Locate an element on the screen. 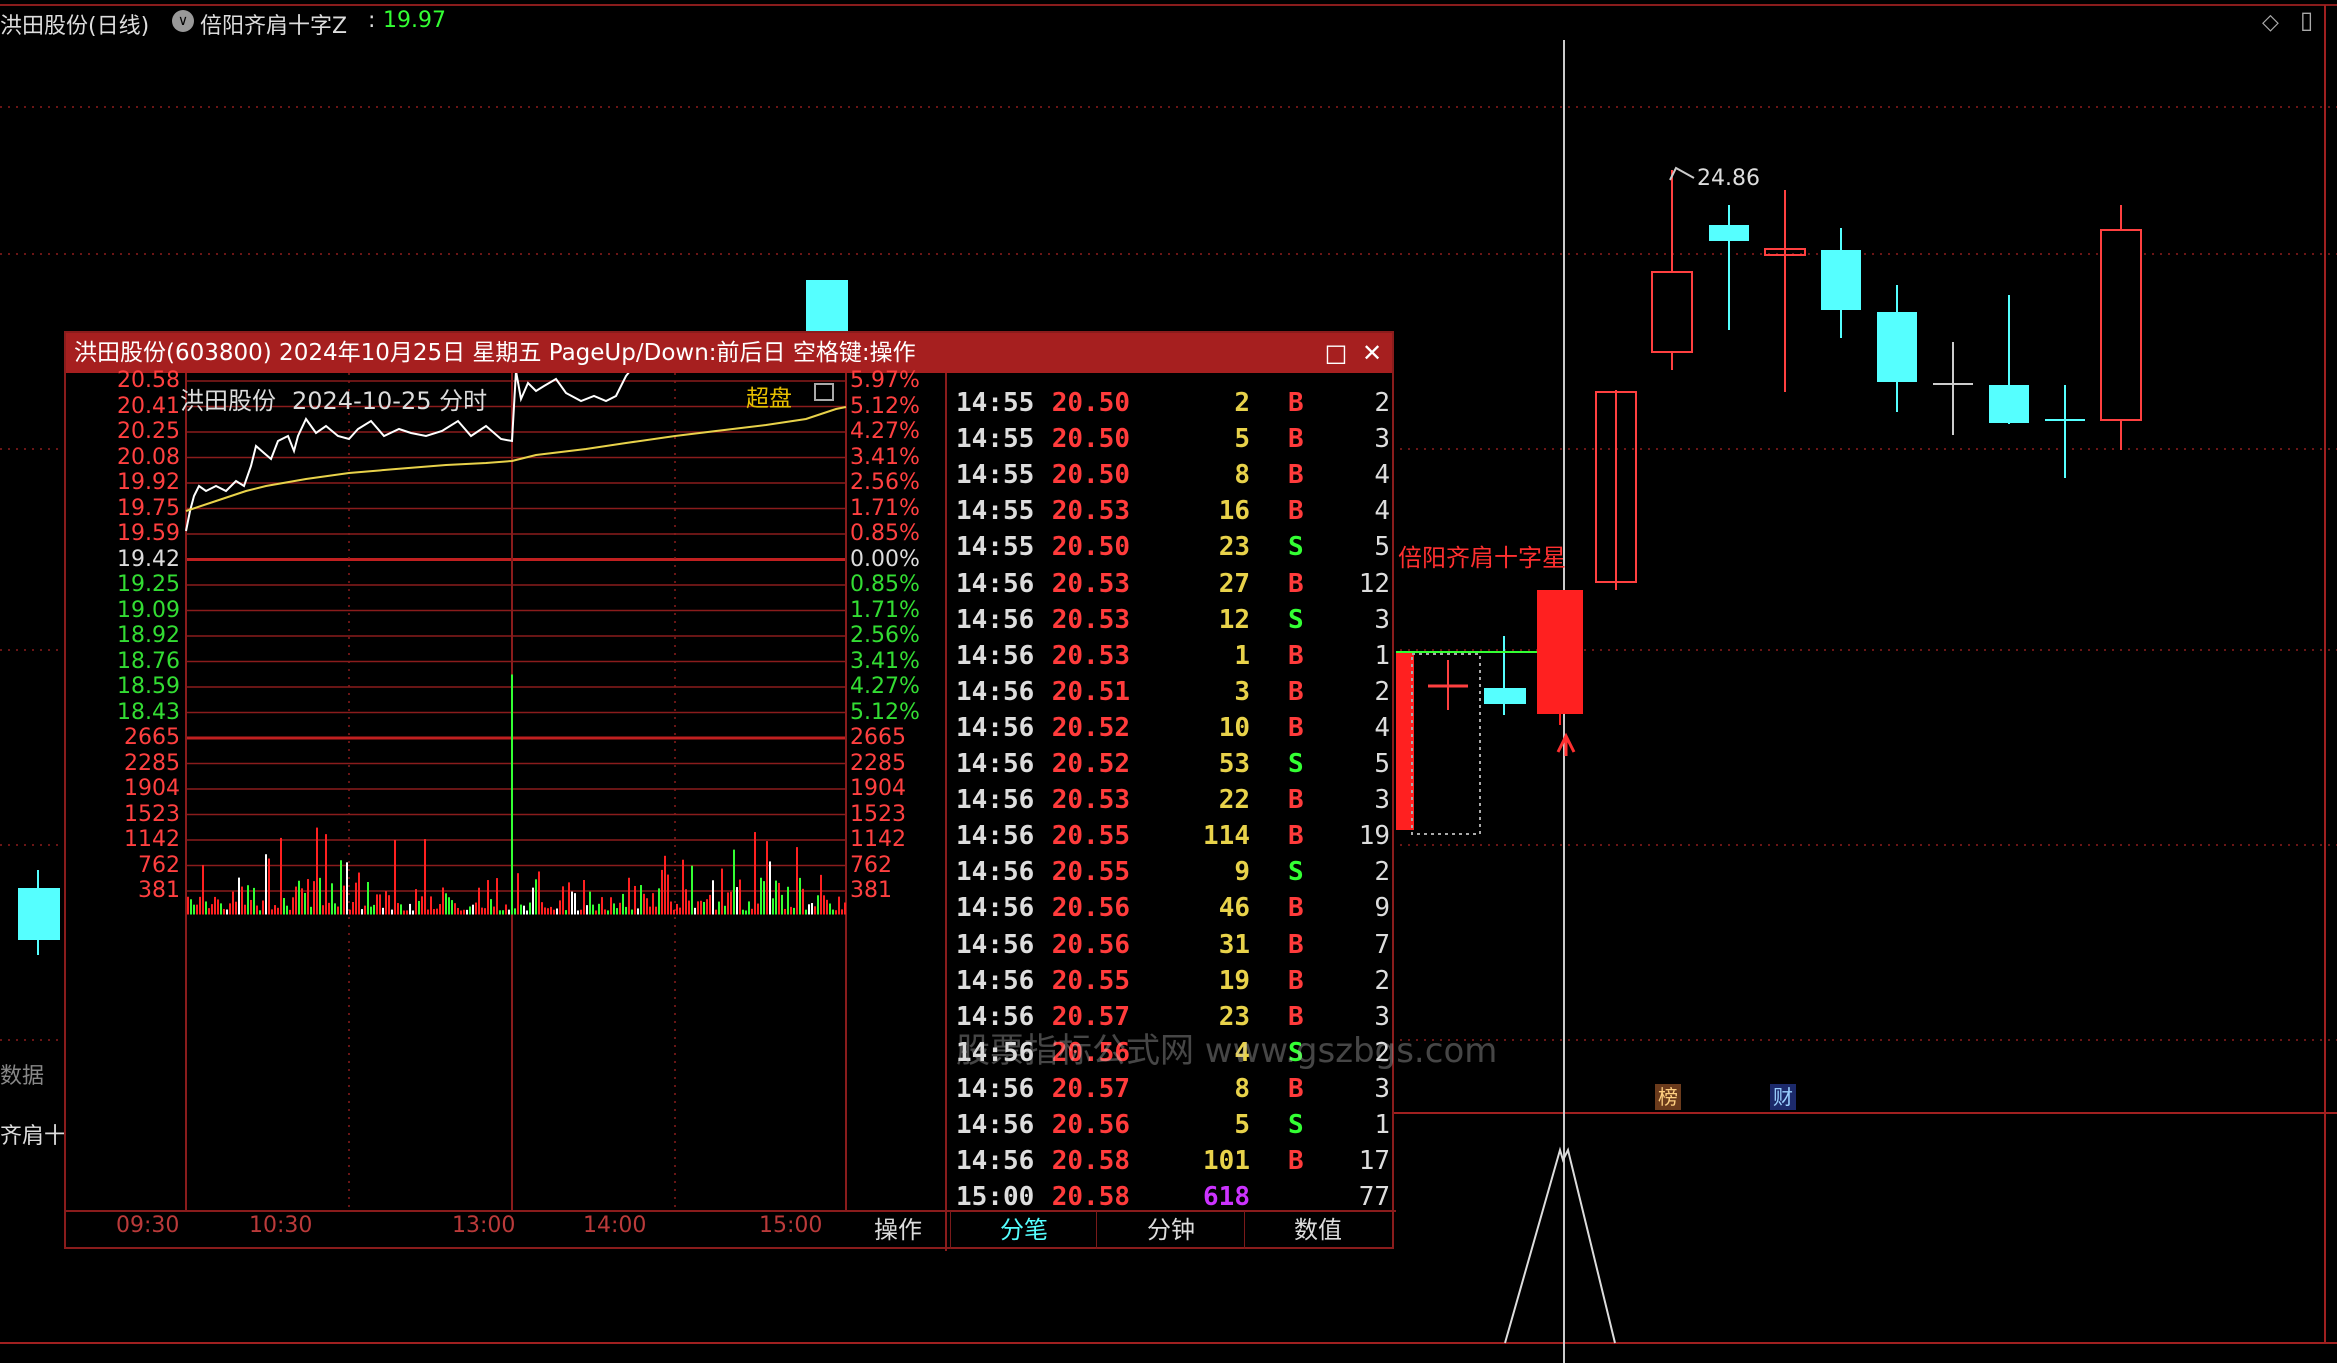 The height and width of the screenshot is (1363, 2337). trade-volume: 1 is located at coordinates (1242, 655).